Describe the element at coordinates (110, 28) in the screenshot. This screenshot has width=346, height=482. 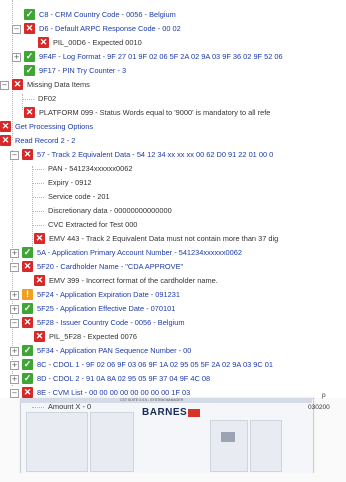
I see `tree-row-label: D6 - Default ARPC Response Code - 00 02` at that location.